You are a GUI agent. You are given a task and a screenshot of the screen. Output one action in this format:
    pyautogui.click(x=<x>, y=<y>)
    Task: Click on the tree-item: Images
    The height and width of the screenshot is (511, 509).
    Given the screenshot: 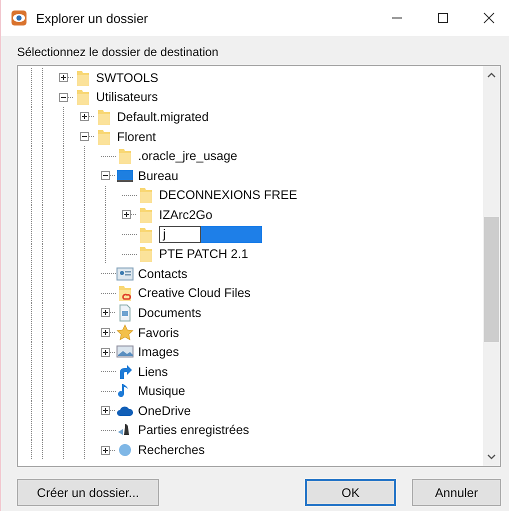 What is the action you would take?
    pyautogui.click(x=158, y=352)
    